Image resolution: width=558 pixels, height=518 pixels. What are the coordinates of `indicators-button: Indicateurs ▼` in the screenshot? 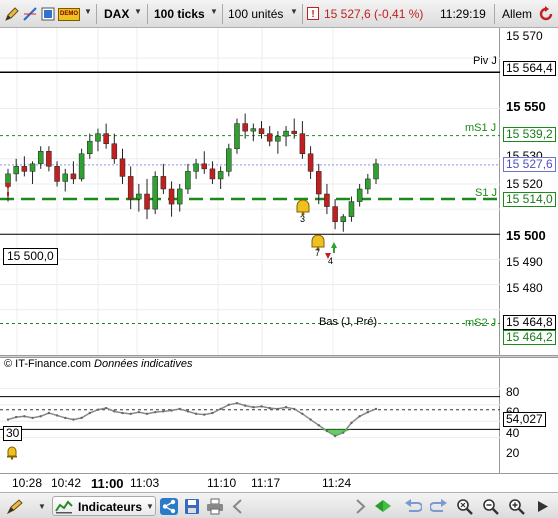 It's located at (104, 506).